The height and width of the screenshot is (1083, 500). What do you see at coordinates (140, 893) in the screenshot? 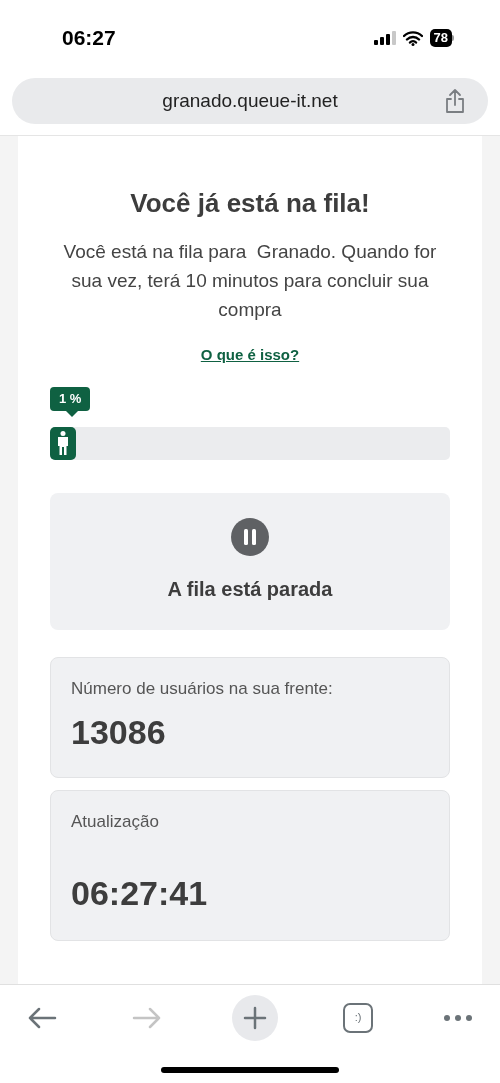
I see `info-value: 06:27:41` at bounding box center [140, 893].